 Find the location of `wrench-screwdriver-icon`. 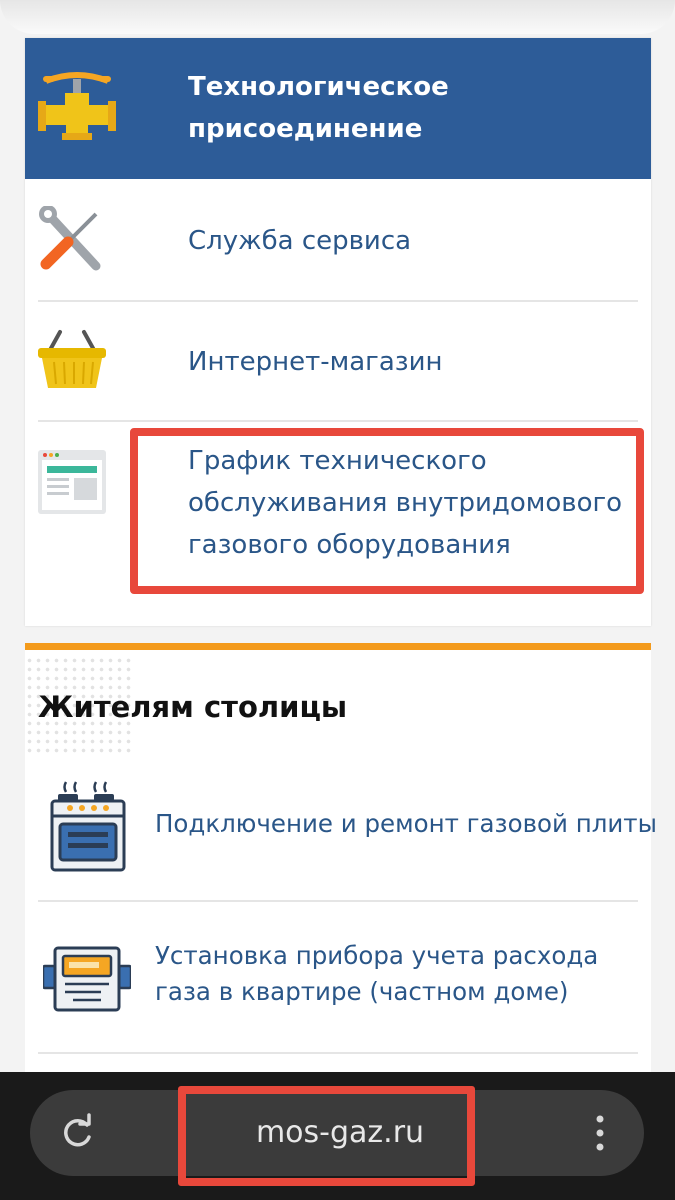

wrench-screwdriver-icon is located at coordinates (72, 239).